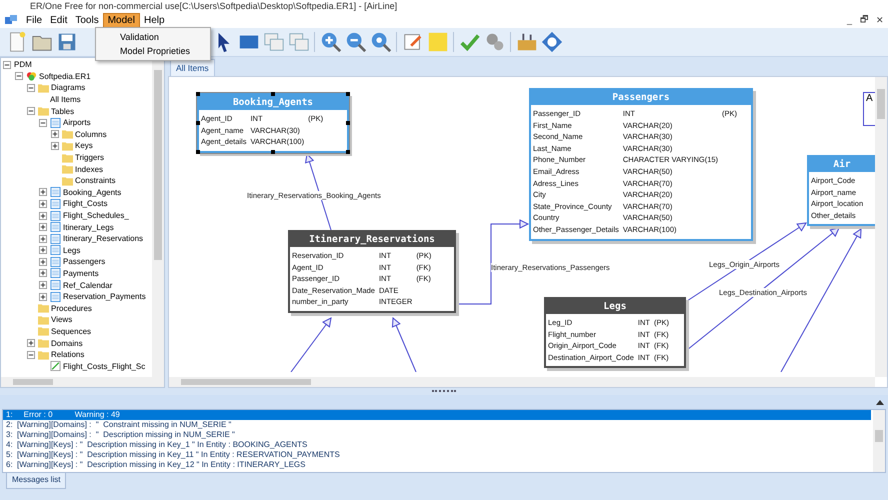 This screenshot has width=888, height=500. Describe the element at coordinates (849, 20) in the screenshot. I see `window-control: _` at that location.